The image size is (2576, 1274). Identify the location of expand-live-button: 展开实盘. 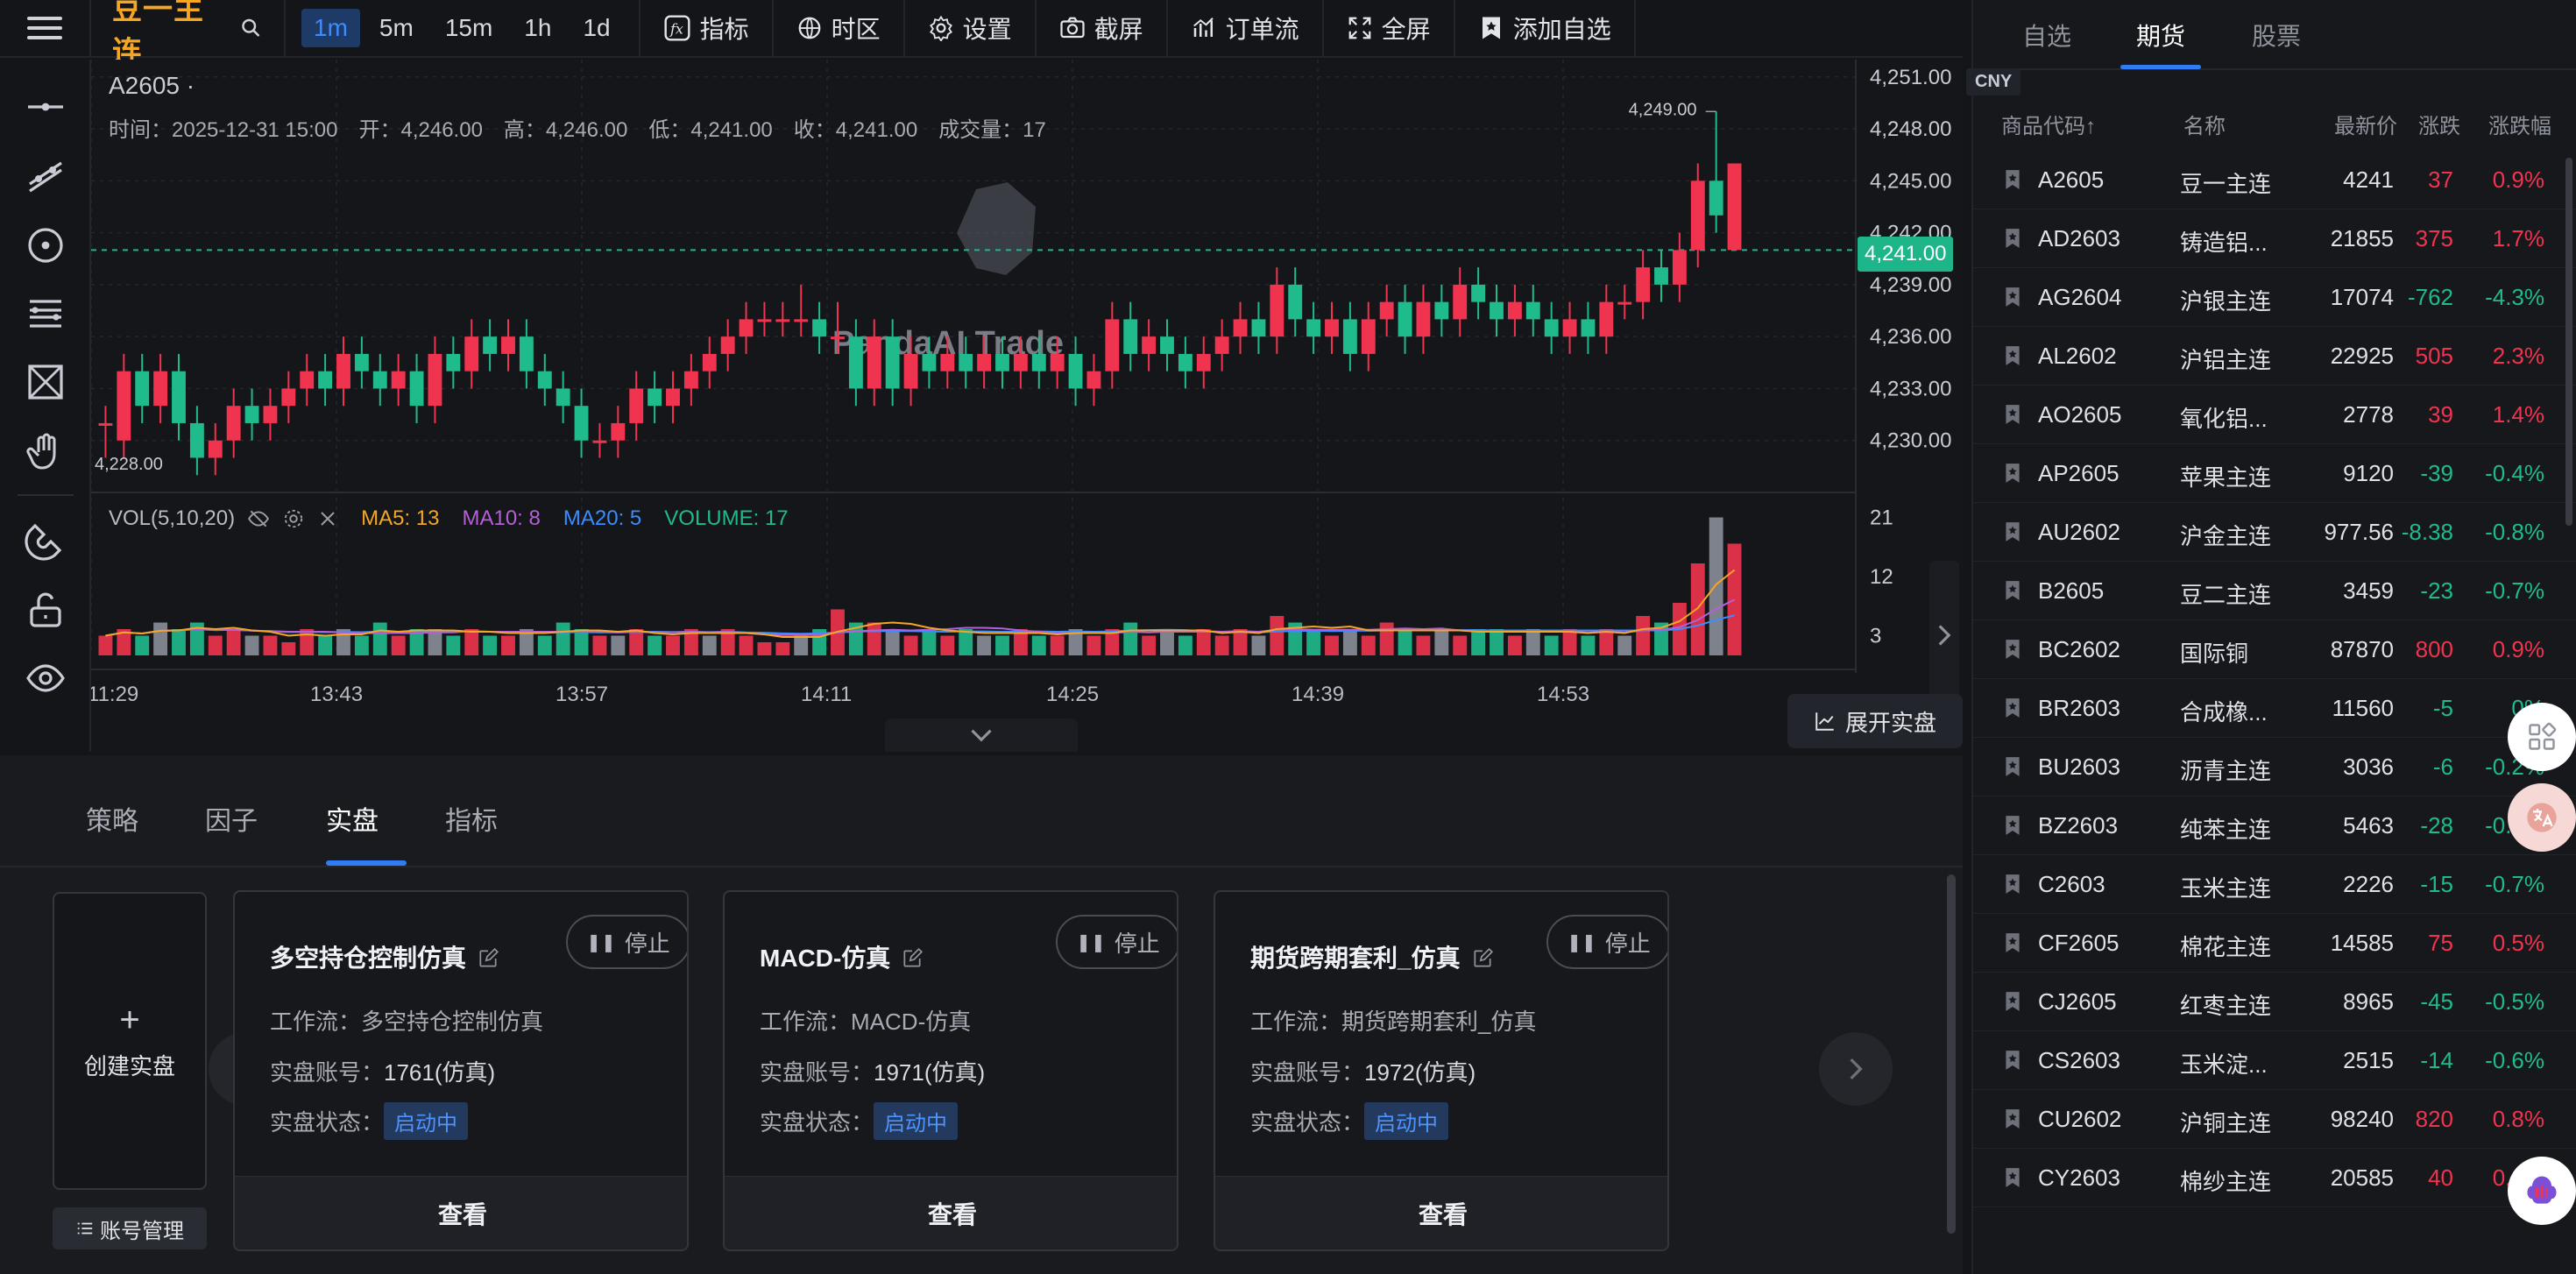
(1875, 721).